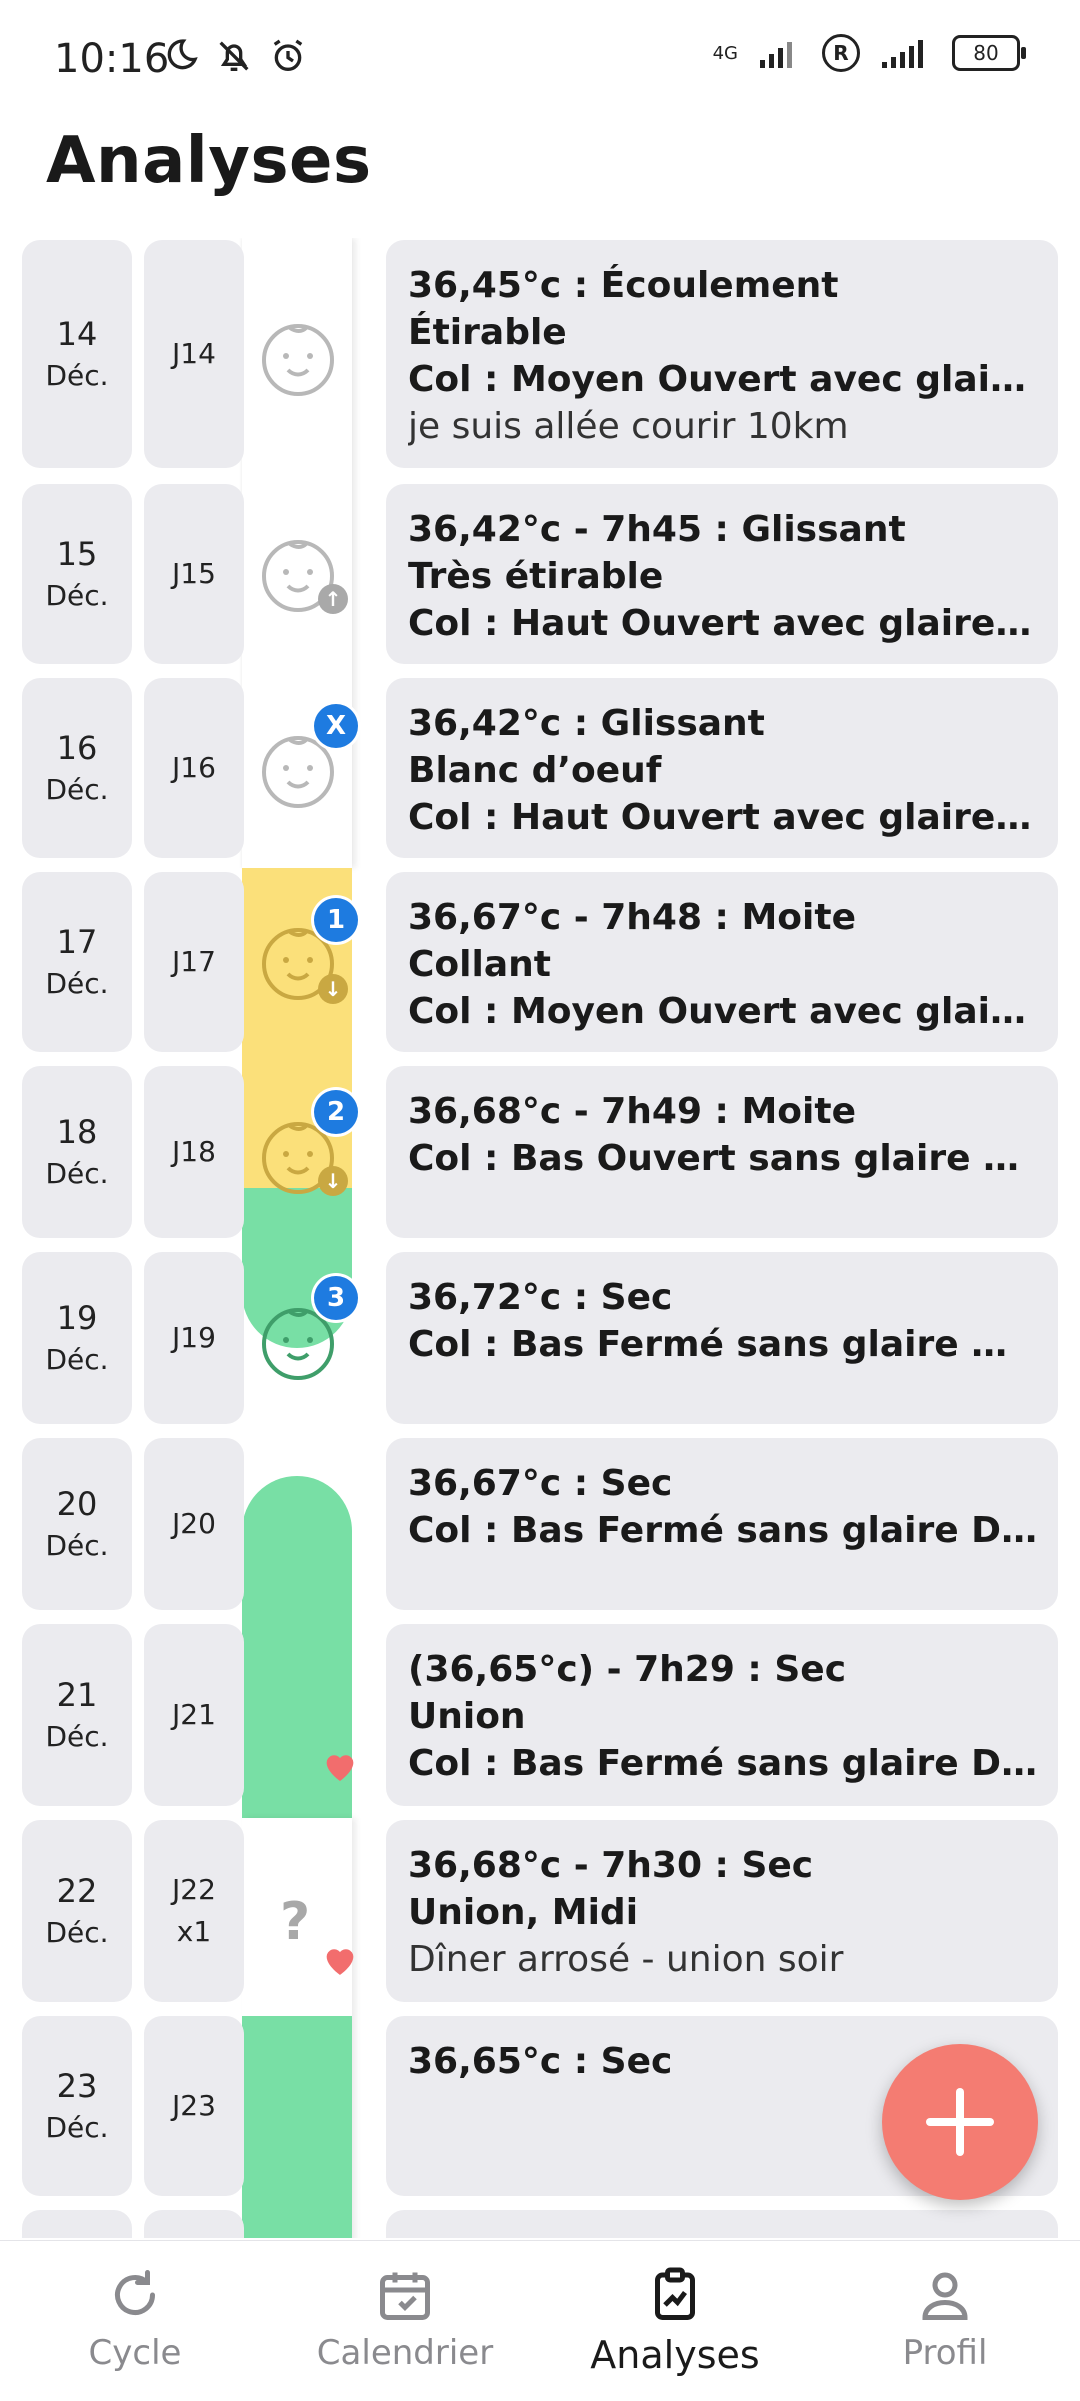 This screenshot has height=2401, width=1080. I want to click on date-cell, so click(77, 2224).